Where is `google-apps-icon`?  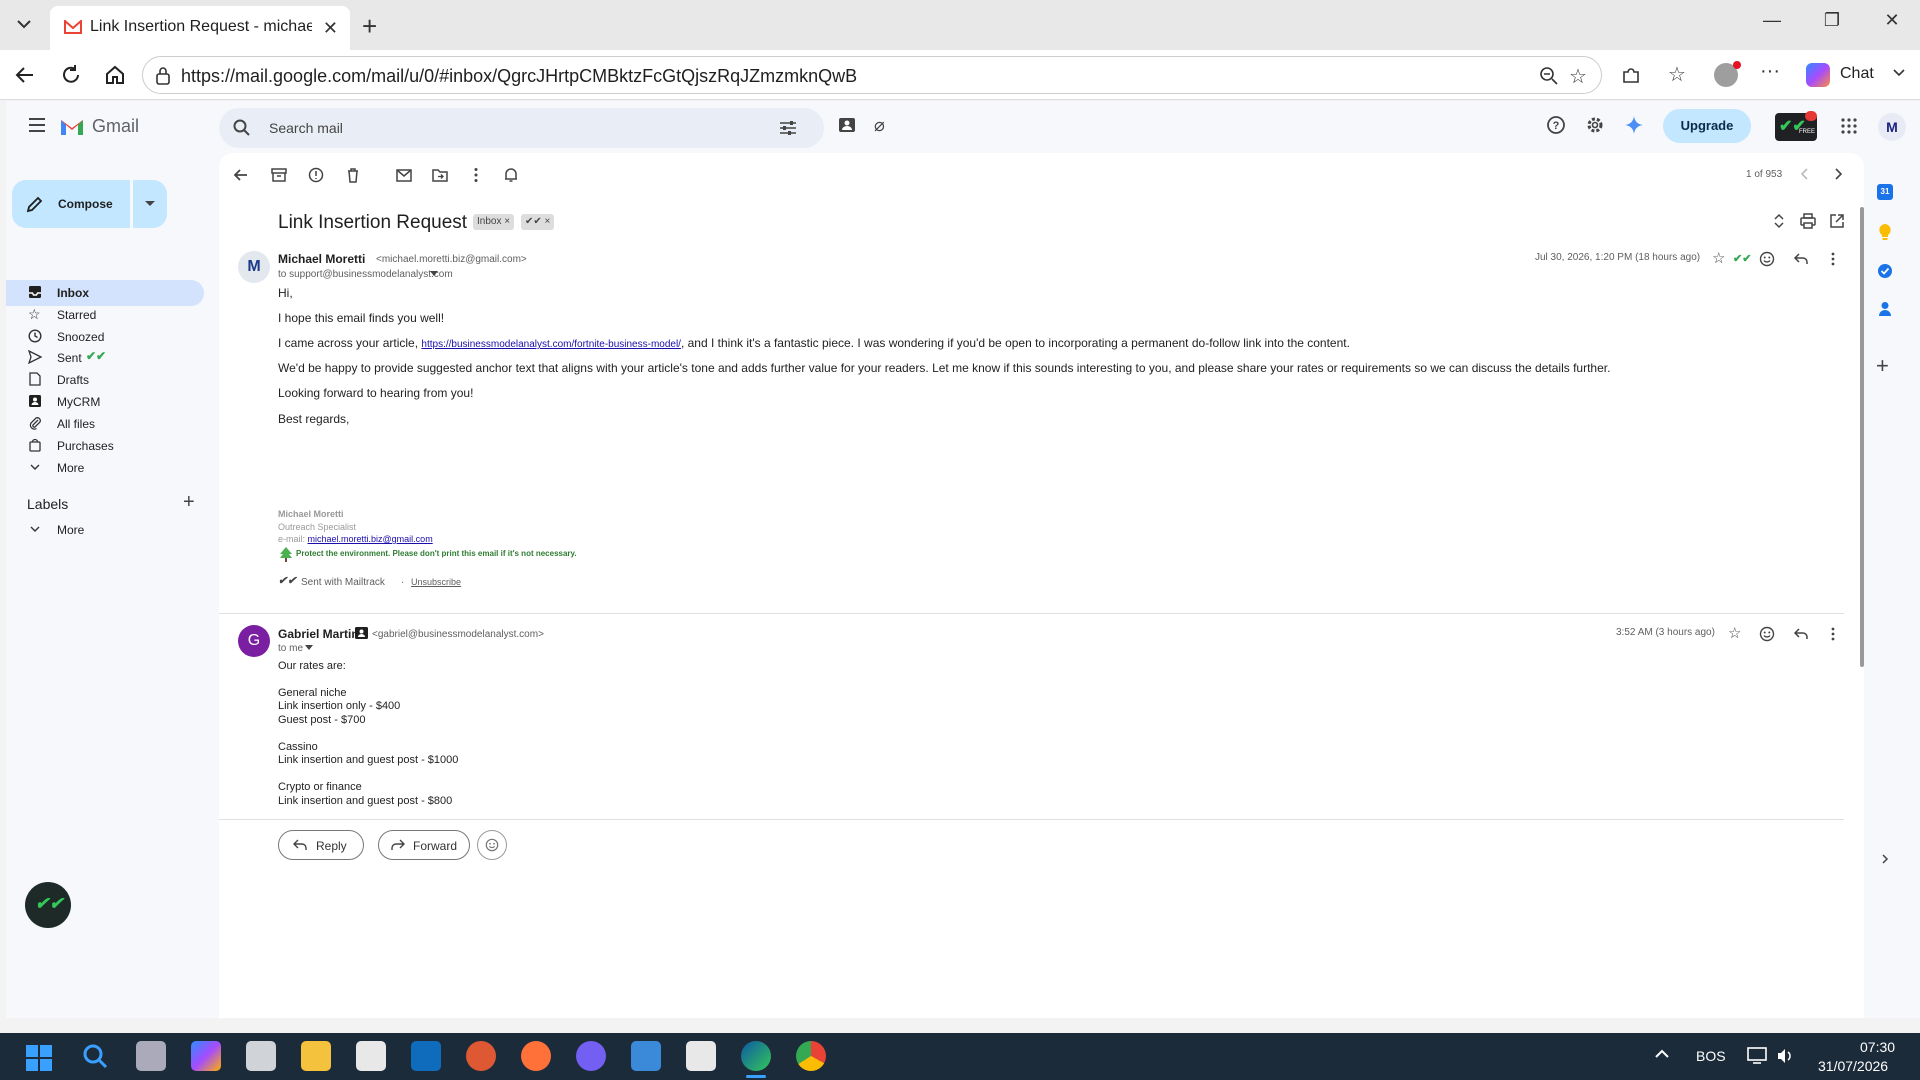 google-apps-icon is located at coordinates (1849, 126).